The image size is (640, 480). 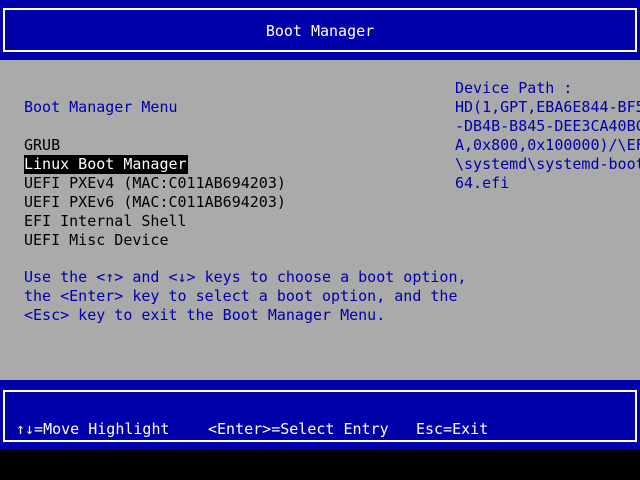 I want to click on device-path-line: 64.efi, so click(x=482, y=183).